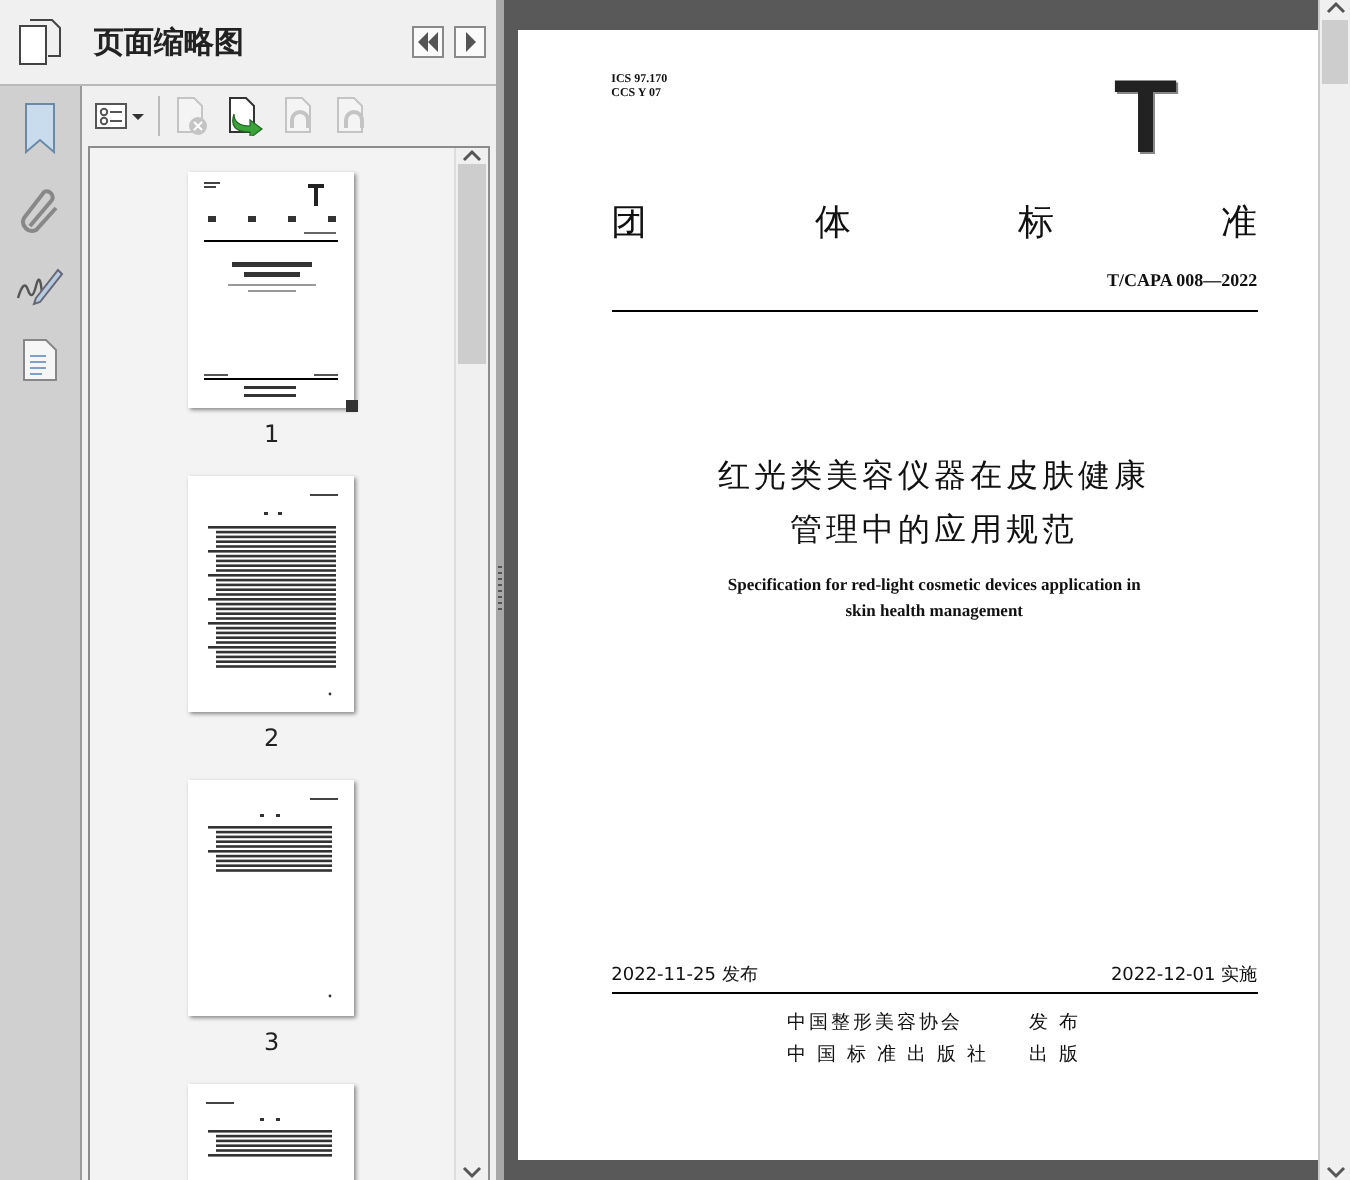 The height and width of the screenshot is (1180, 1350). I want to click on english-title: Specification for red-light cosmetic devices application in, so click(934, 585).